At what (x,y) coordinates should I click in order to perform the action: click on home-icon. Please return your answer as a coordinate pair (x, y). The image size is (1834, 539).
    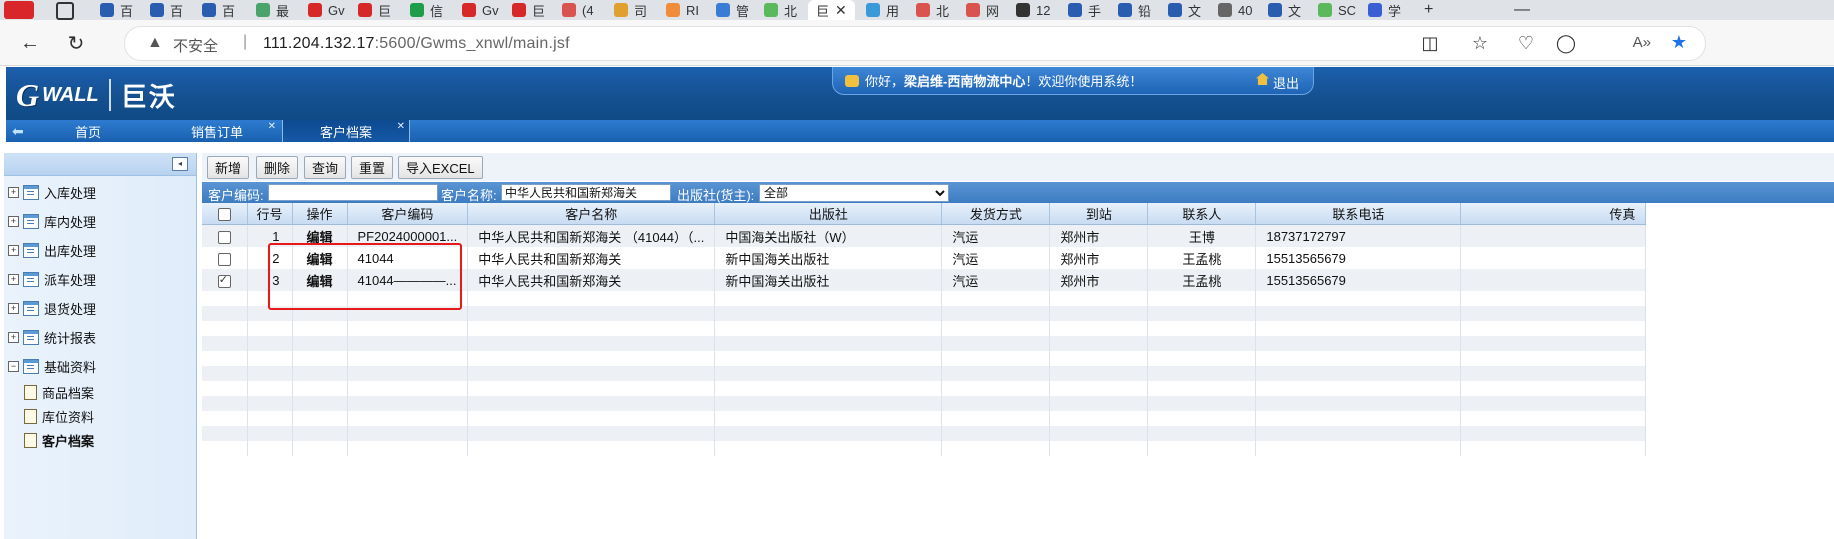
    Looking at the image, I should click on (1262, 79).